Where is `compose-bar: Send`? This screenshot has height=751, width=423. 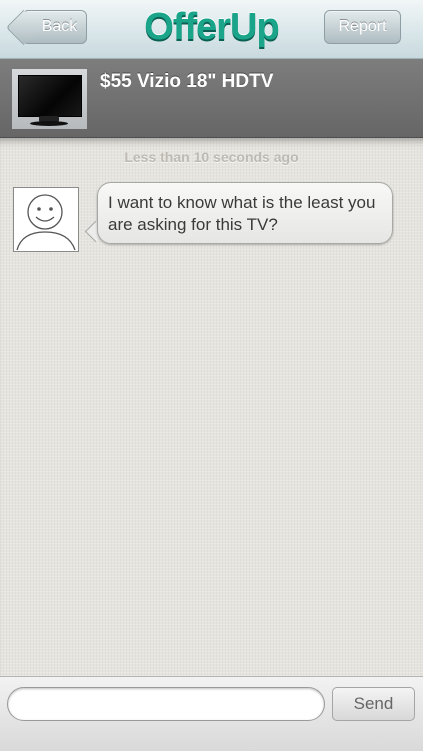 compose-bar: Send is located at coordinates (211, 713).